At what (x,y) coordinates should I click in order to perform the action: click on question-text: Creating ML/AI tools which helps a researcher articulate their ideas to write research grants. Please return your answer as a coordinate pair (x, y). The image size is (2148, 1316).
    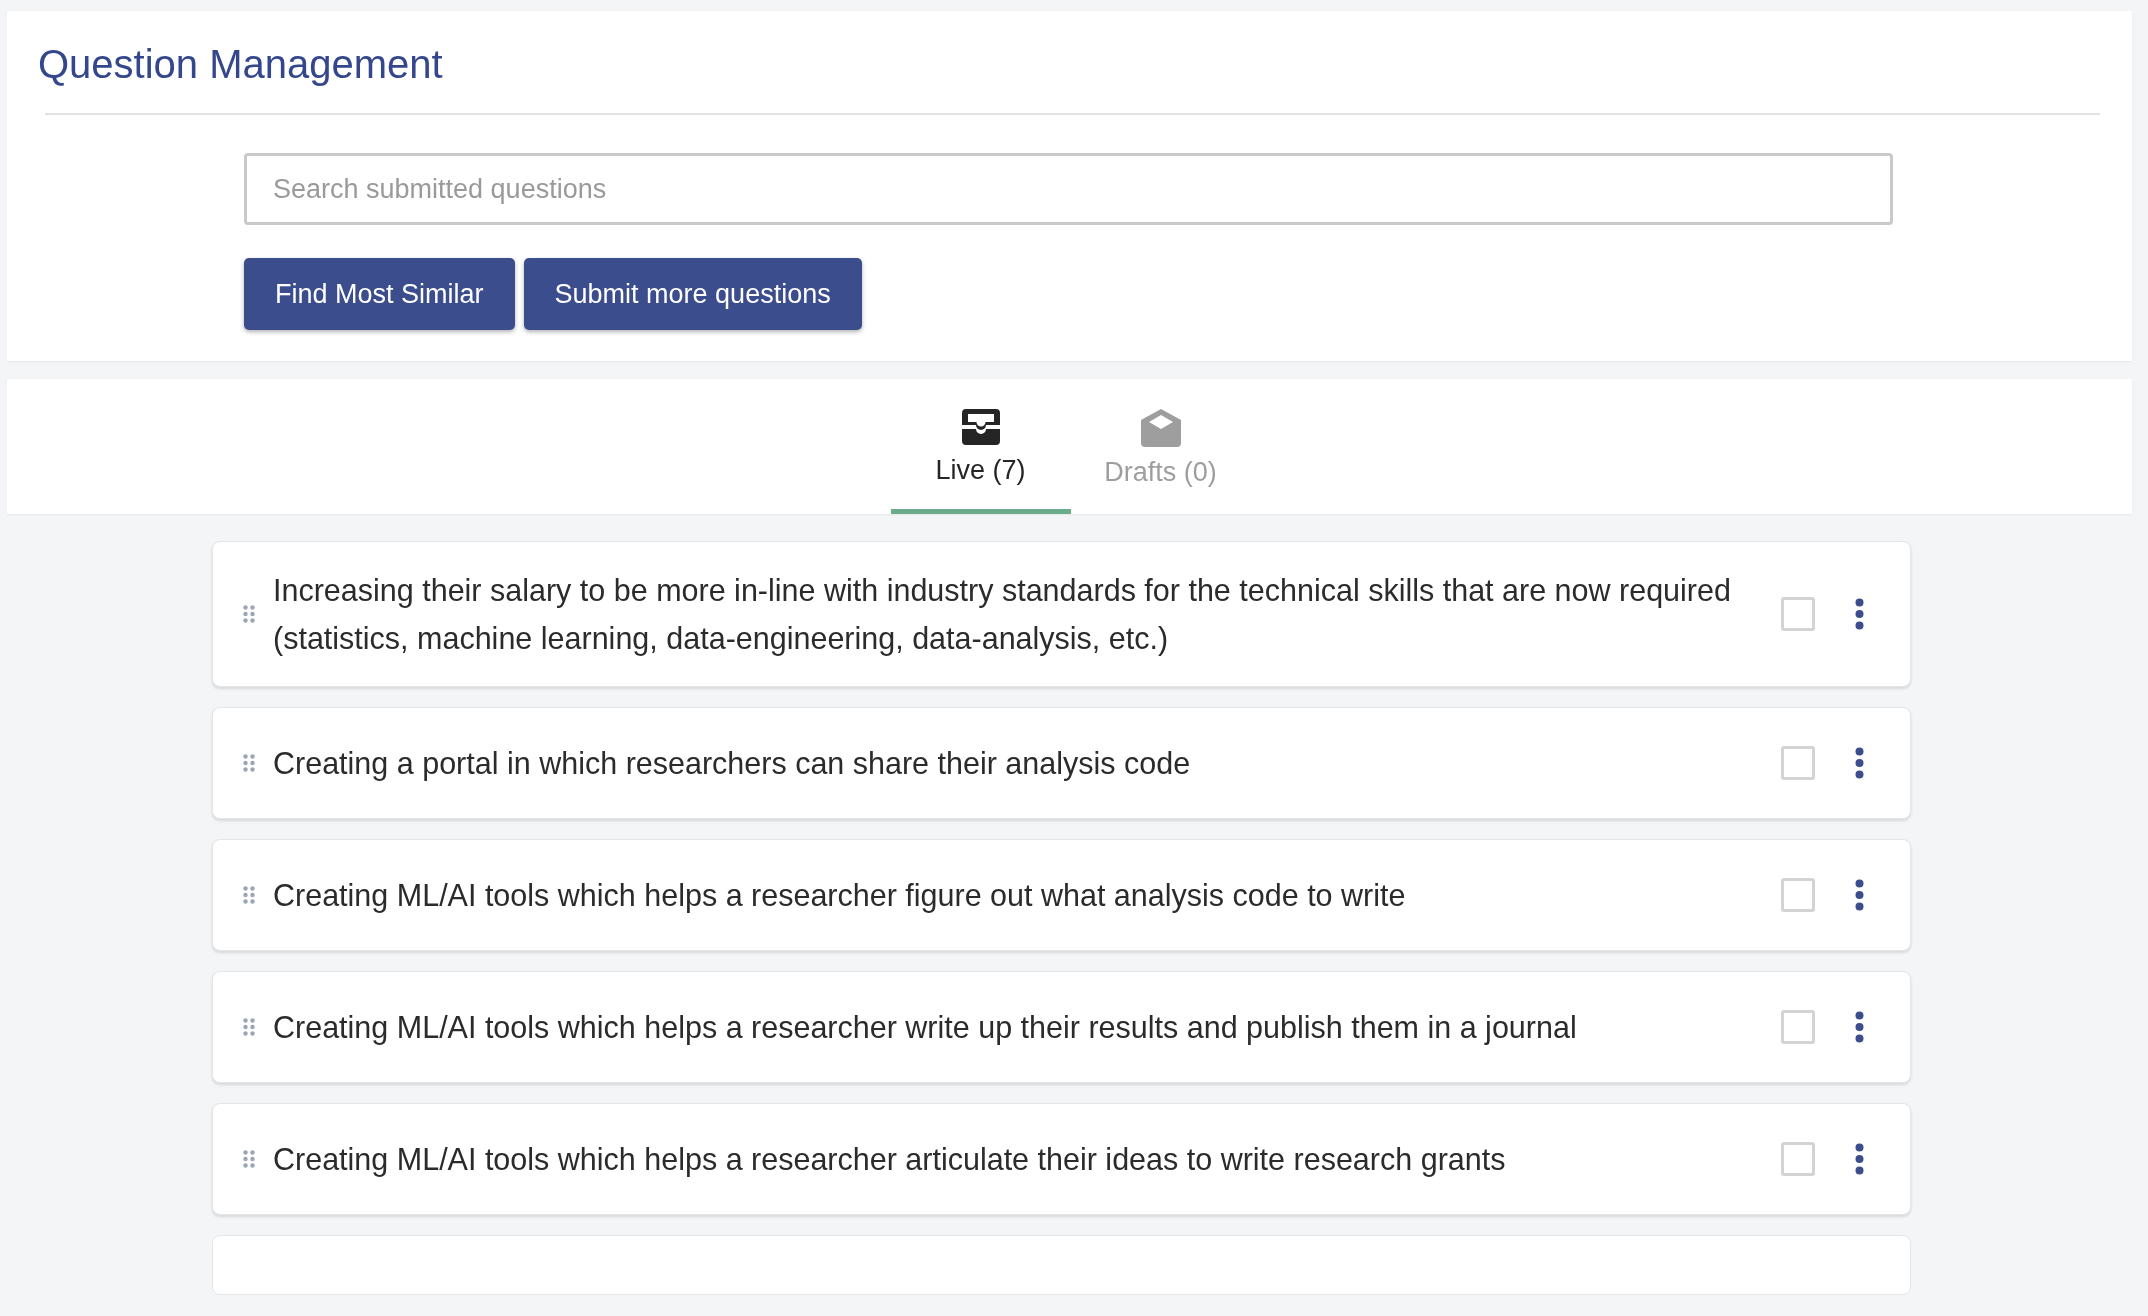
    Looking at the image, I should click on (890, 1160).